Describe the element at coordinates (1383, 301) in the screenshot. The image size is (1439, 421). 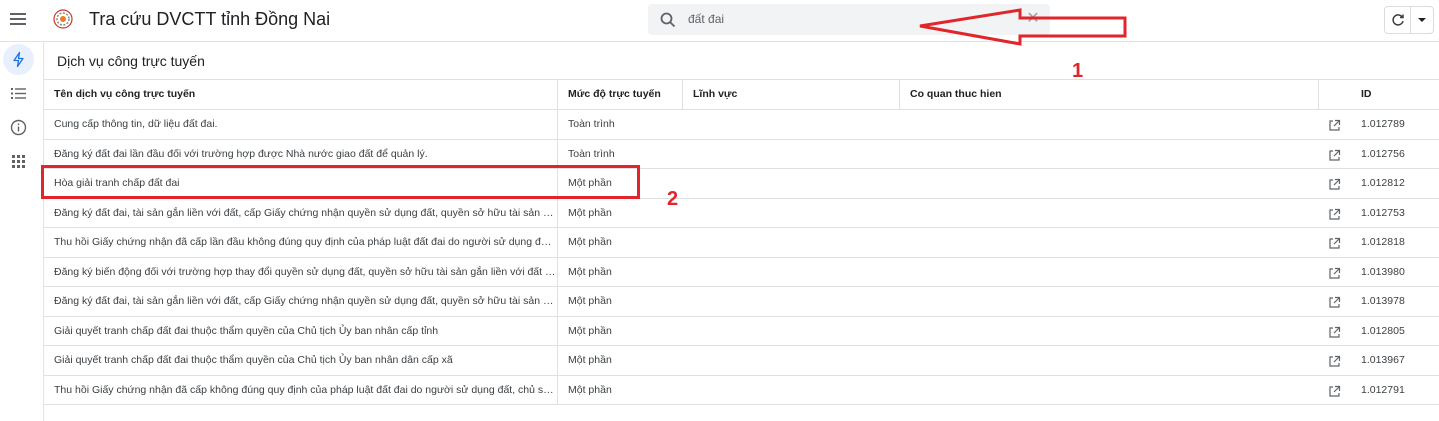
I see `id-cell: 1.013978` at that location.